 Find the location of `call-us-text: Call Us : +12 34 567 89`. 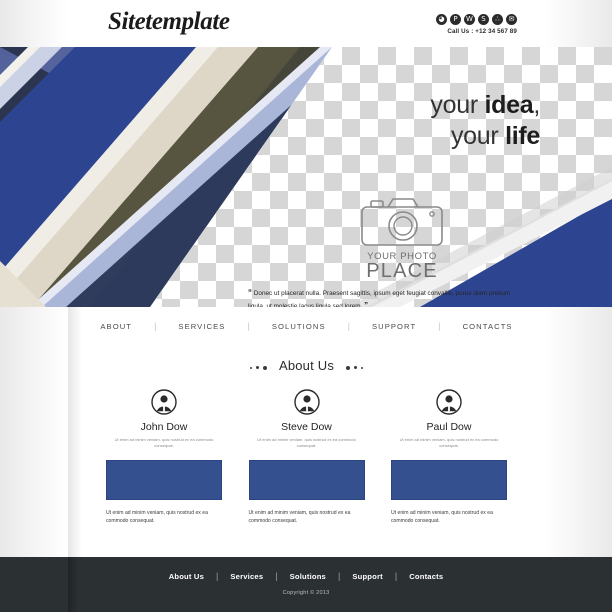

call-us-text: Call Us : +12 34 567 89 is located at coordinates (482, 31).